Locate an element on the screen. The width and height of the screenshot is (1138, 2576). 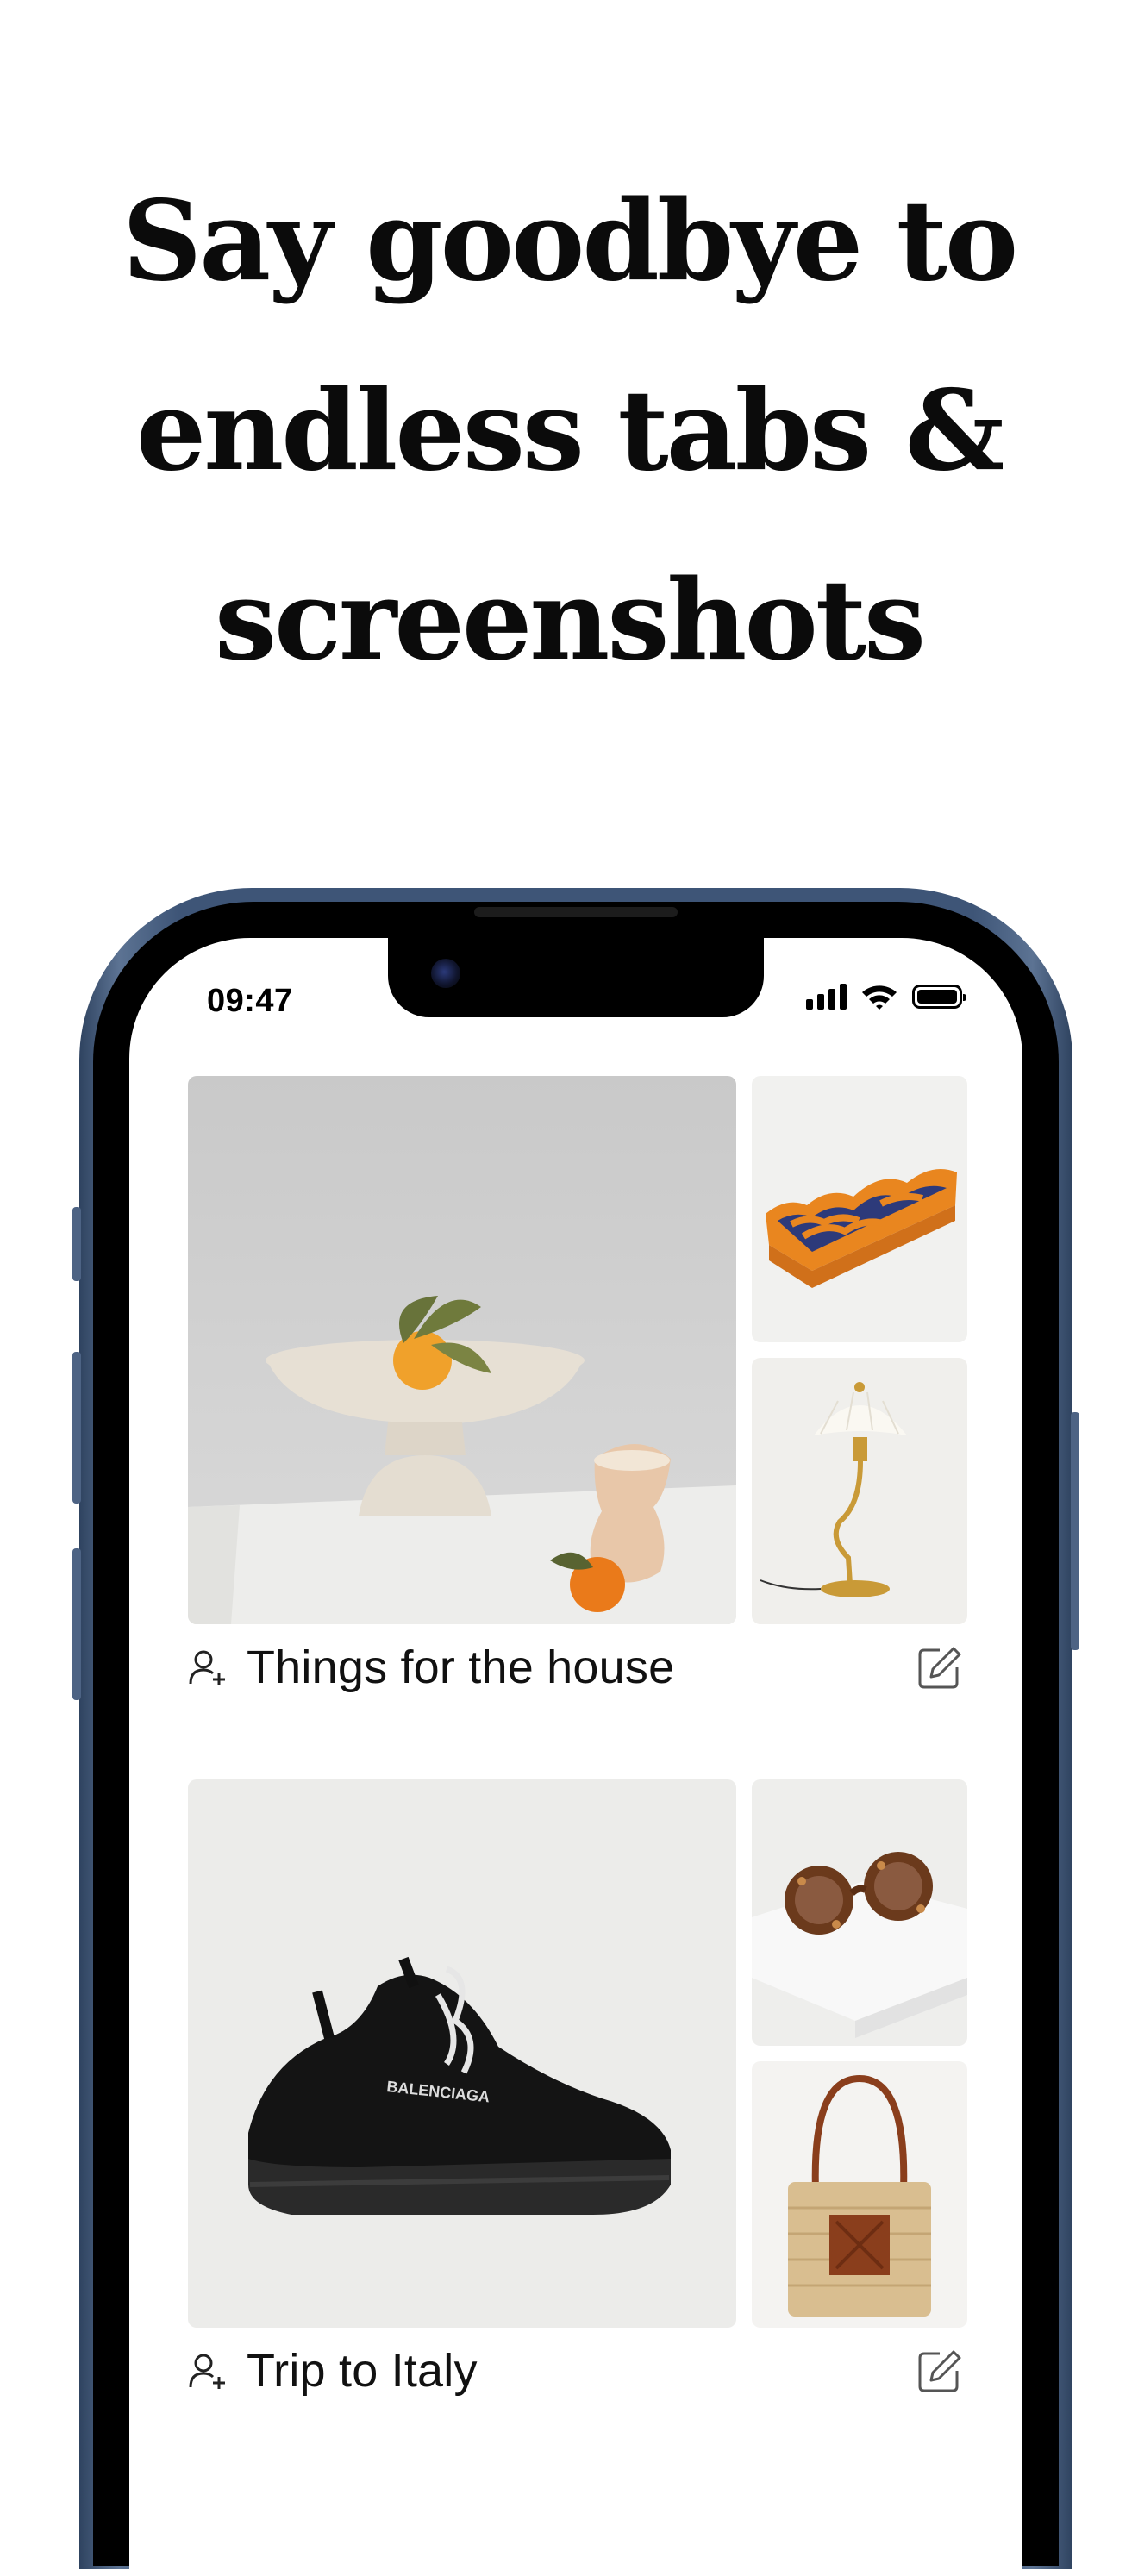
collection-row: Things for the house is located at coordinates (577, 1667).